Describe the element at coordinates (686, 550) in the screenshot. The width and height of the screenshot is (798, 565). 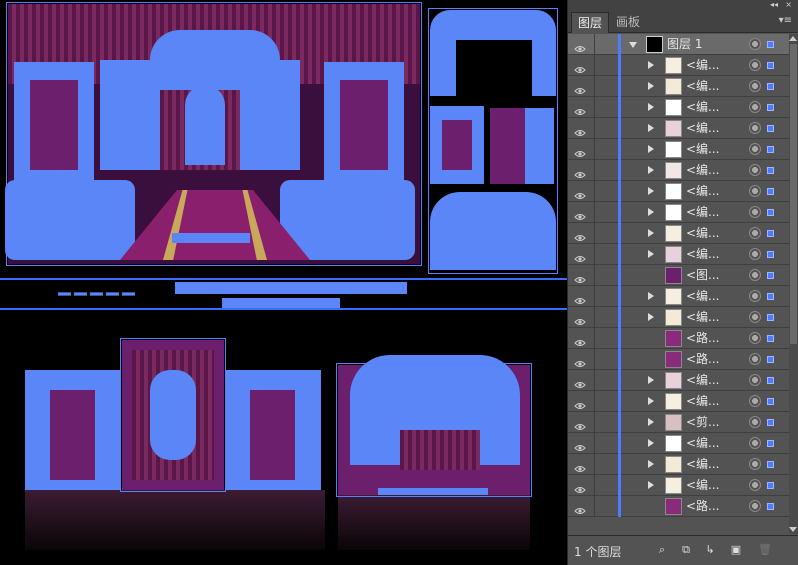
I see `make-clipping-mask-icon: ⧉` at that location.